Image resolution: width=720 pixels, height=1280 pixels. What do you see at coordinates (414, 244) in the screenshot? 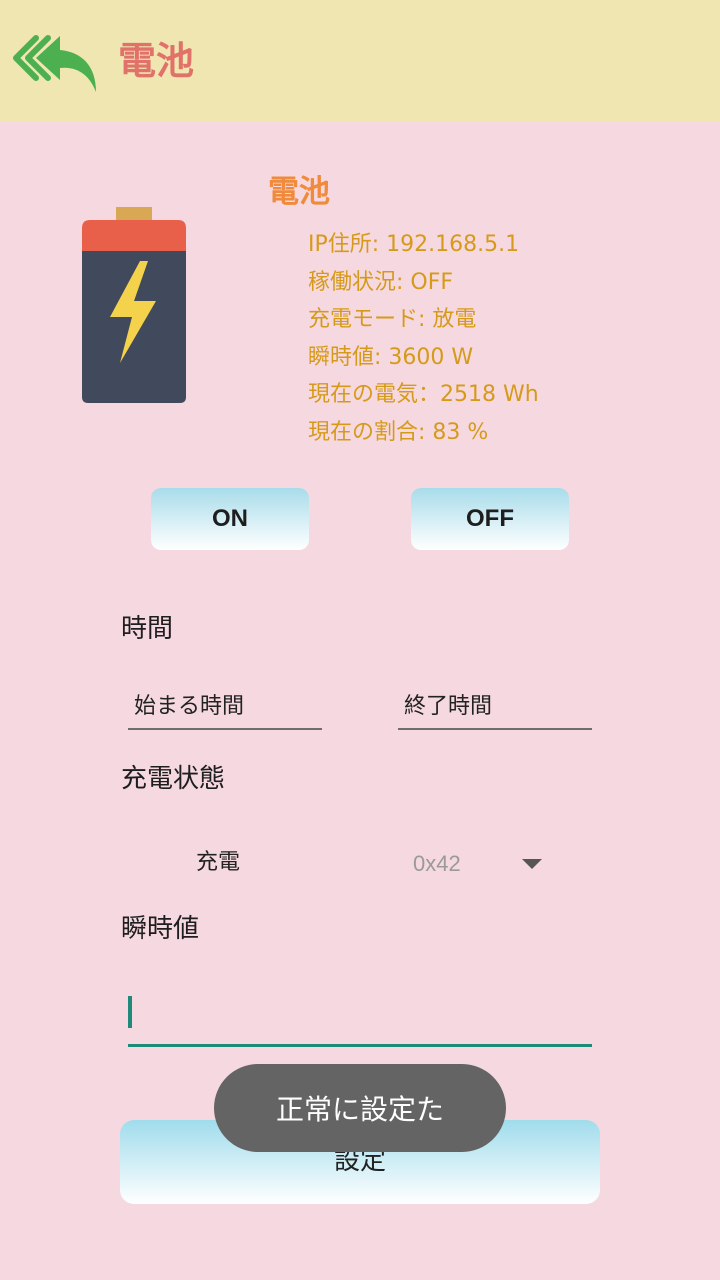
I see `info-ip-address: IP住所: 192.168.5.1` at bounding box center [414, 244].